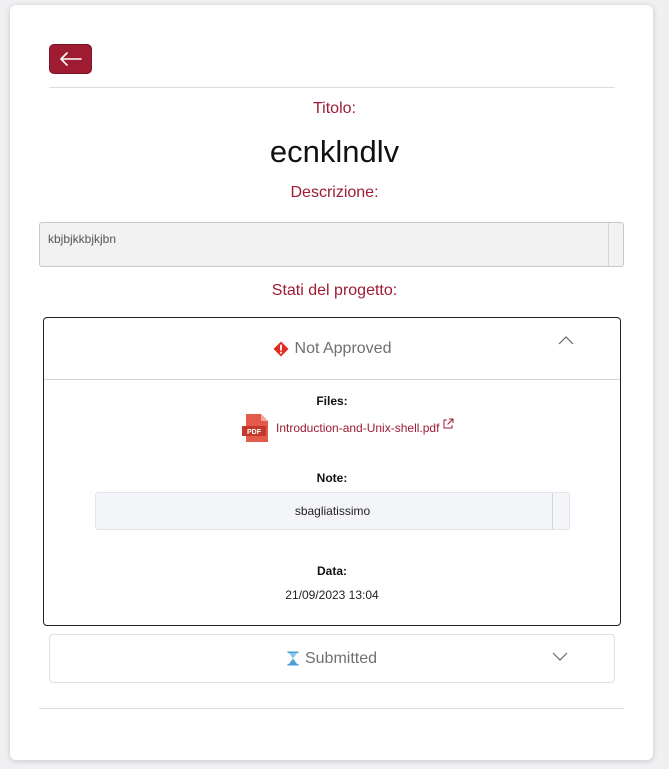  What do you see at coordinates (560, 657) in the screenshot?
I see `chevron-down-icon` at bounding box center [560, 657].